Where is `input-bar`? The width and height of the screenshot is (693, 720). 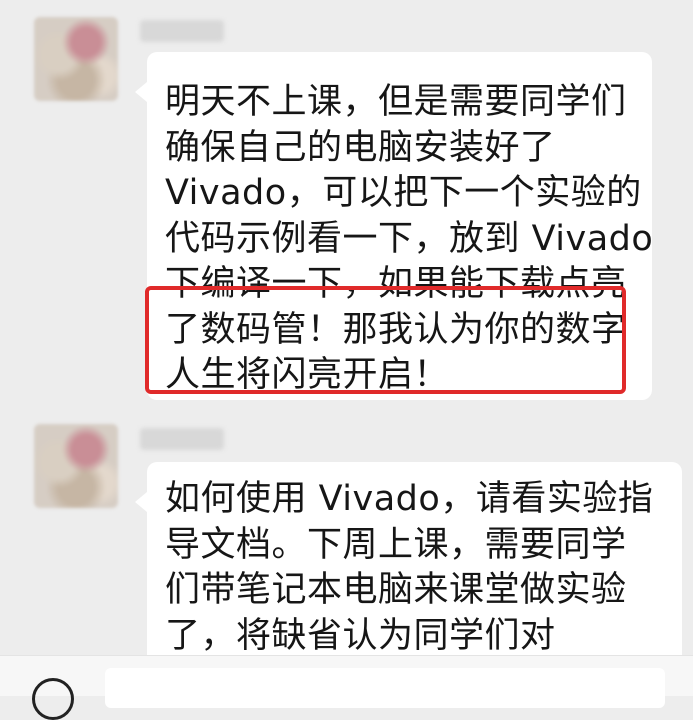
input-bar is located at coordinates (346, 687).